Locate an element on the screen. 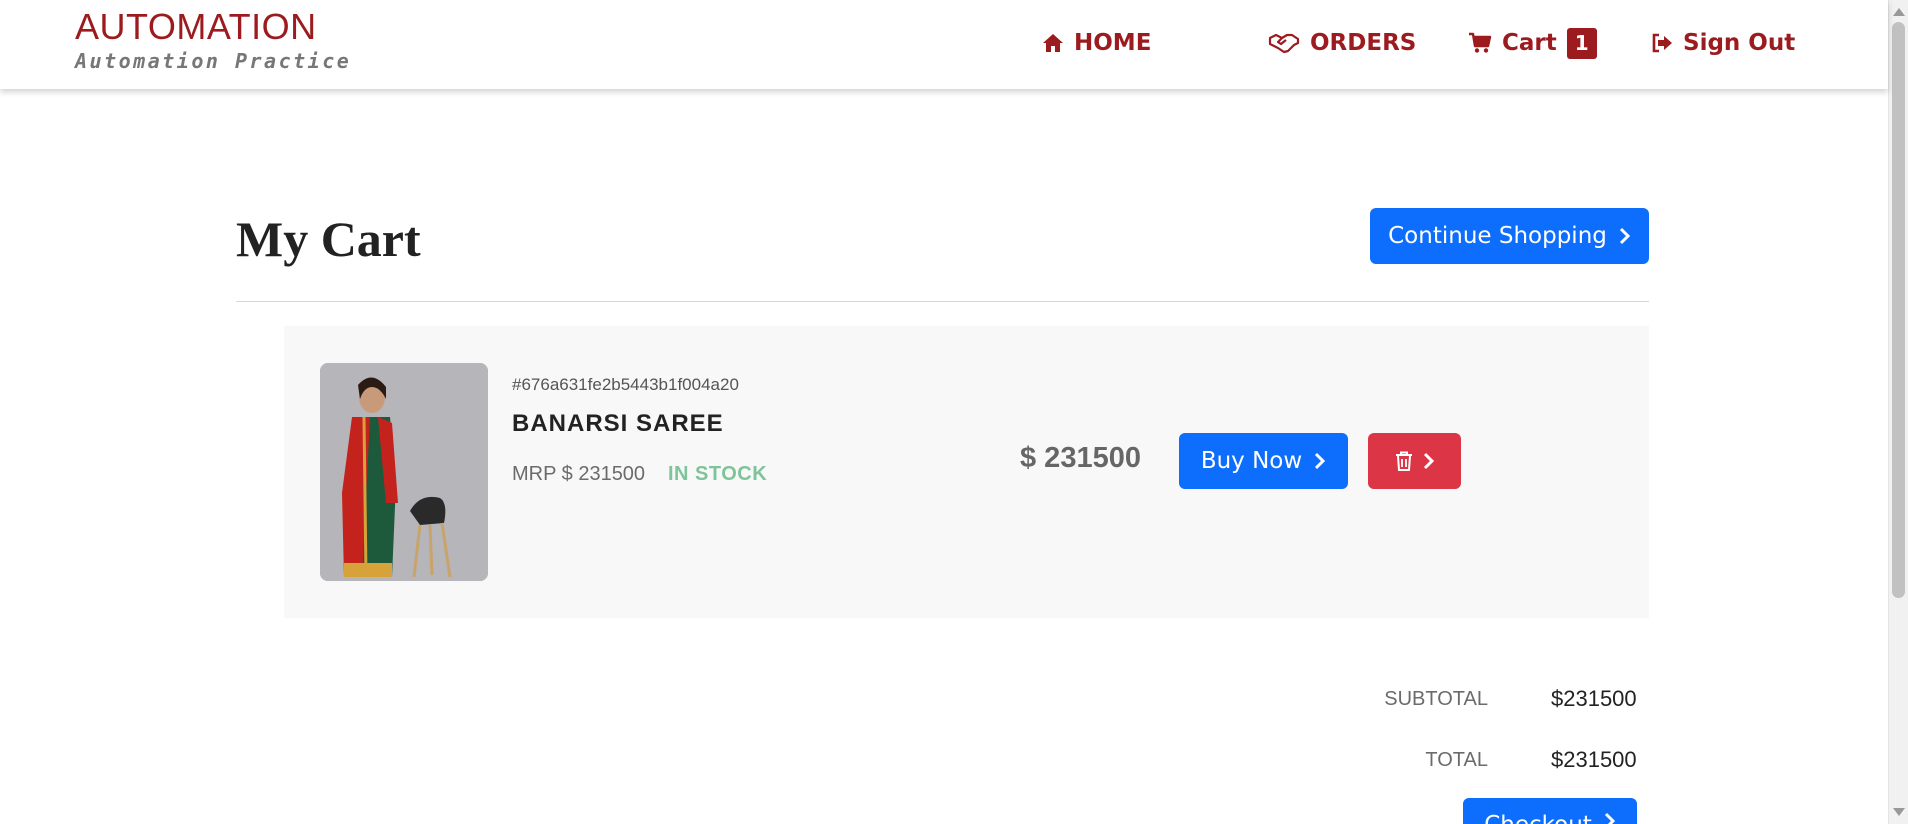 The image size is (1908, 824). nav-cart-label: Cart is located at coordinates (1529, 43).